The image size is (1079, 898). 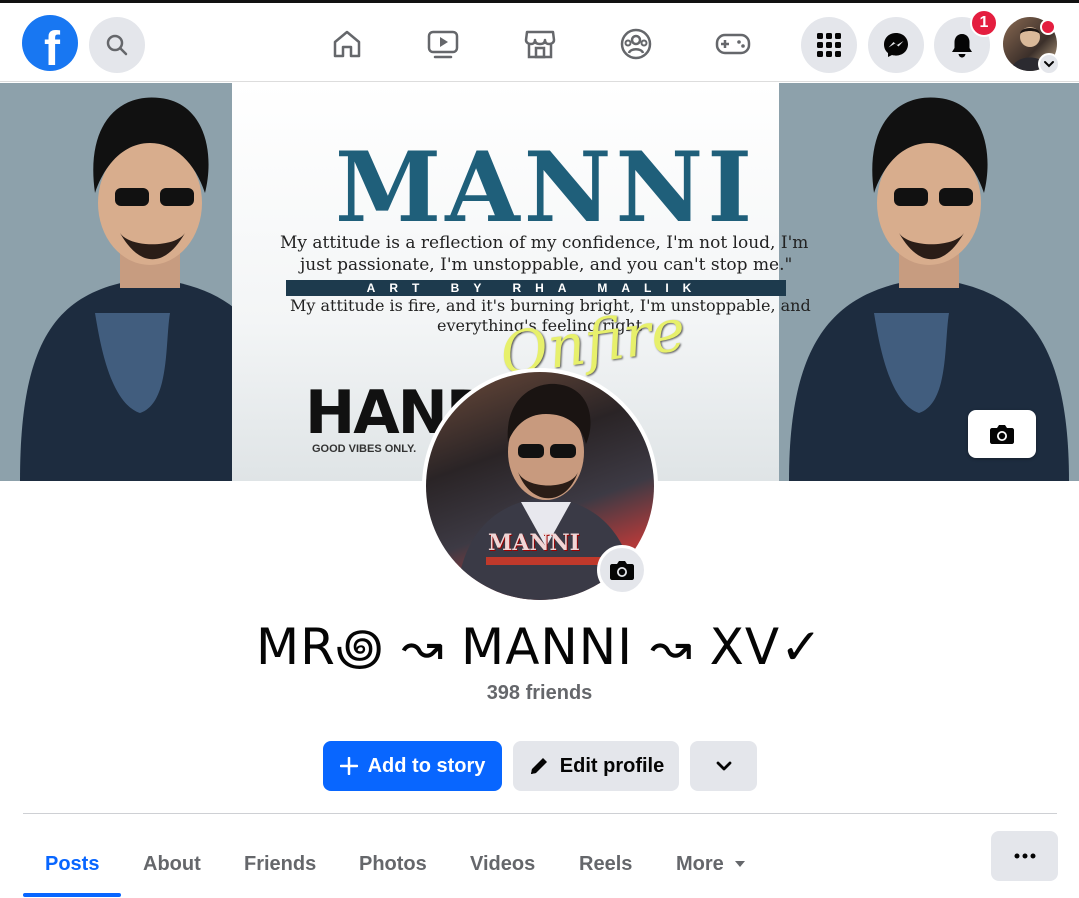 I want to click on plus-icon, so click(x=348, y=766).